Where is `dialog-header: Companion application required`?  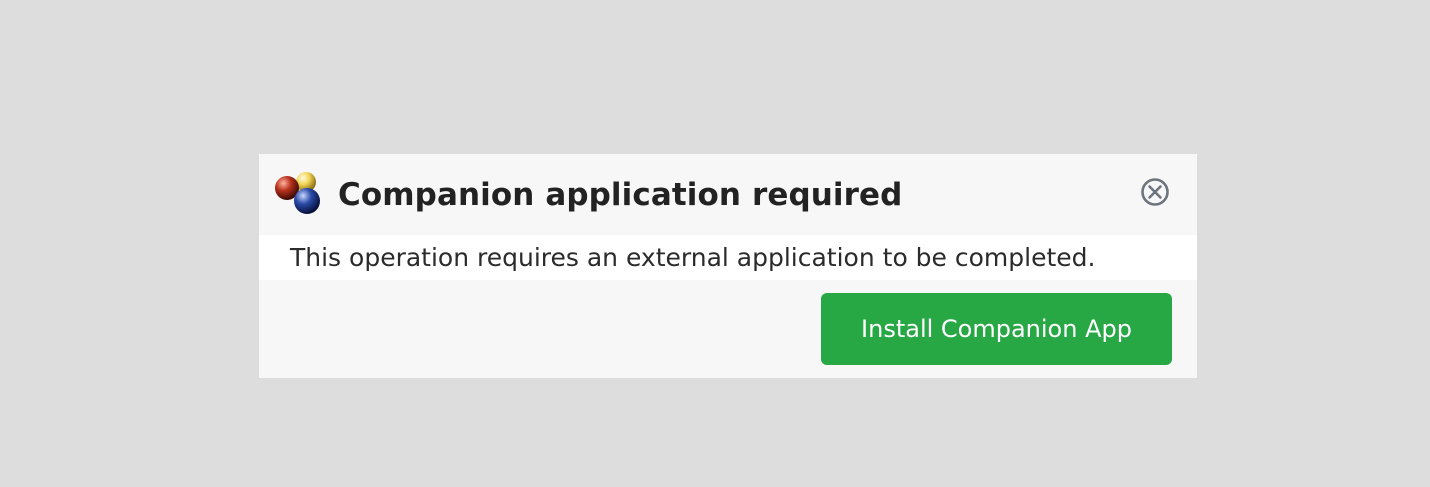
dialog-header: Companion application required is located at coordinates (728, 194).